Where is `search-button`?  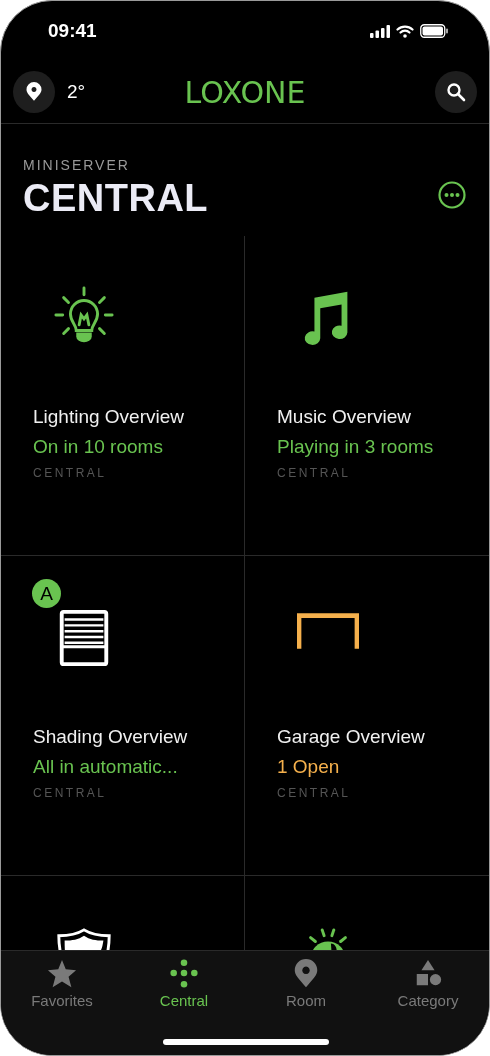
search-button is located at coordinates (456, 92).